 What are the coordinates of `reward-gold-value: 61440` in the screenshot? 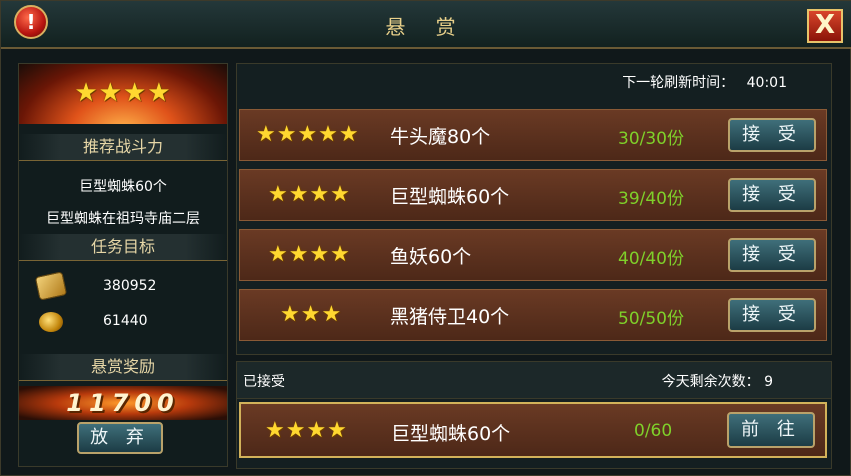 It's located at (125, 321).